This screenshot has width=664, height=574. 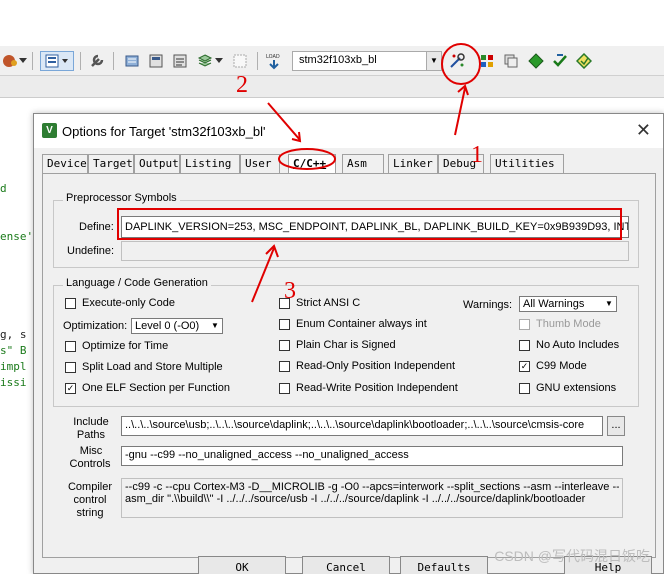 What do you see at coordinates (164, 131) in the screenshot?
I see `dialog-title: Options for Target 'stm32f103xb_bl'` at bounding box center [164, 131].